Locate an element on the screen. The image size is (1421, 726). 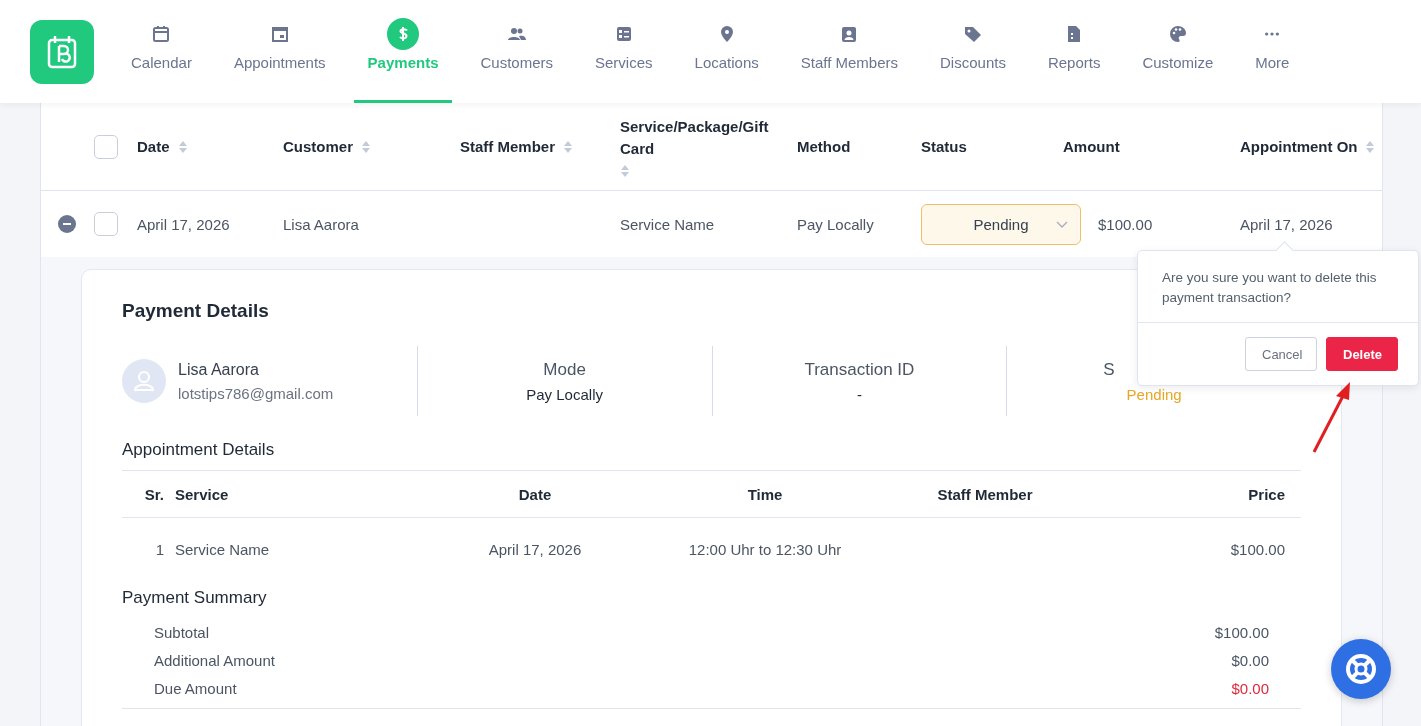
status-dropdown: Pending is located at coordinates (1001, 224).